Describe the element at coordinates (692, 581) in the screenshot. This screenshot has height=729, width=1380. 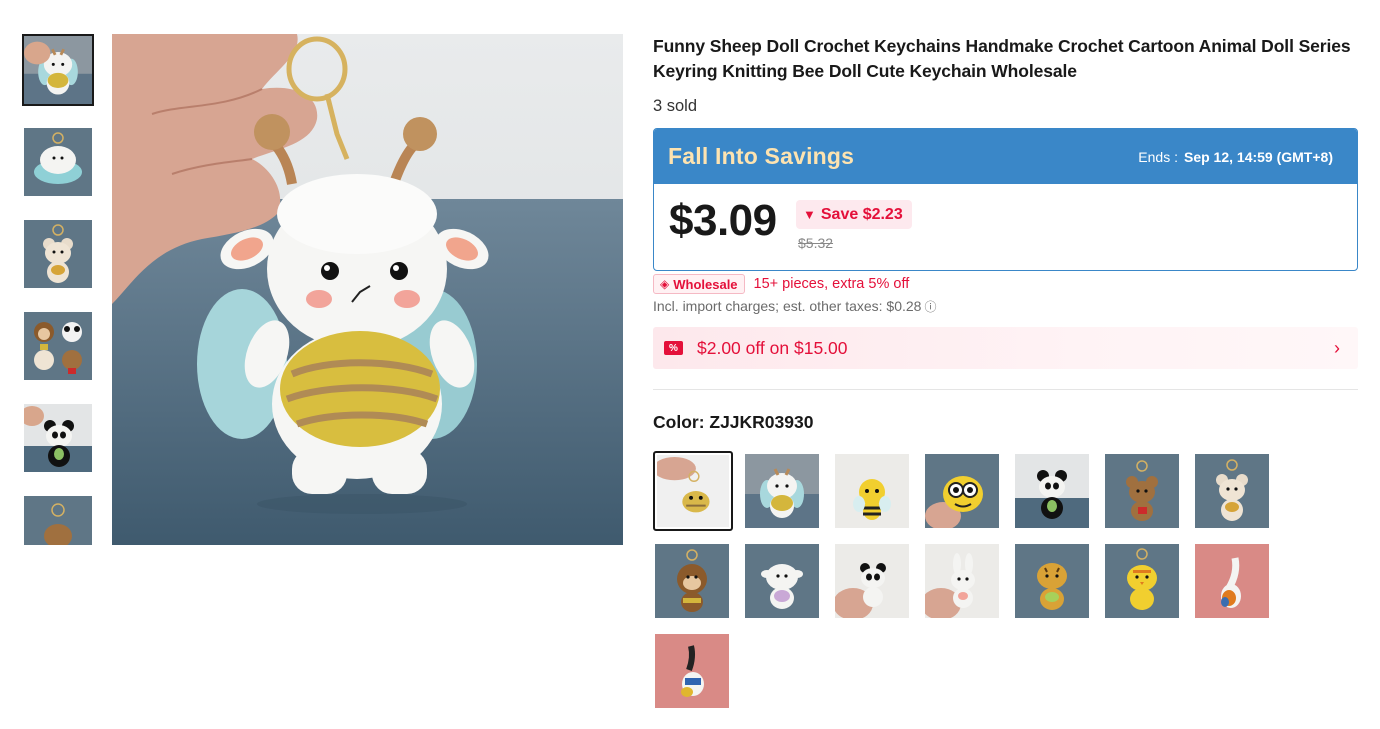
I see `swatch-monkey` at that location.